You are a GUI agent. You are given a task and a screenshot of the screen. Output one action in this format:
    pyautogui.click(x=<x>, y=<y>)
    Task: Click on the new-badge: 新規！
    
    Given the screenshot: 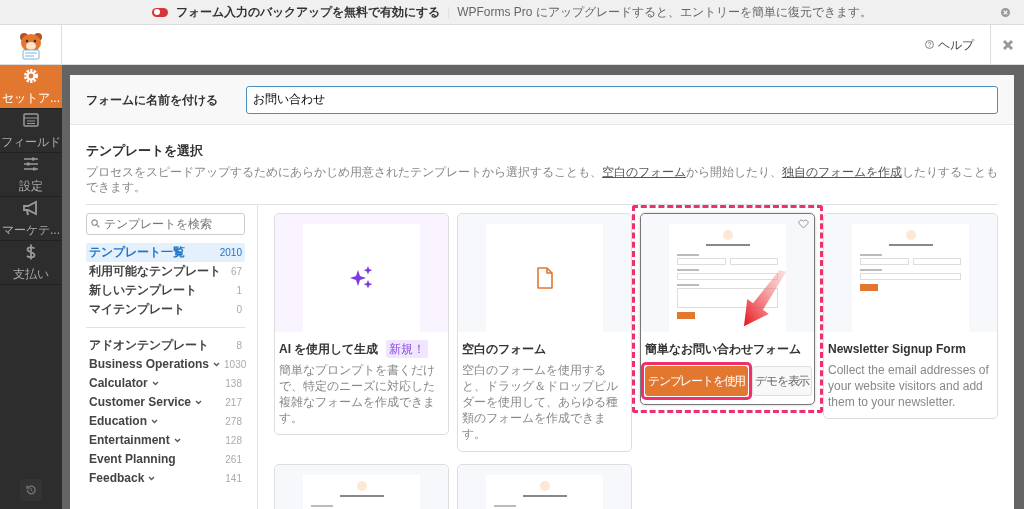 What is the action you would take?
    pyautogui.click(x=407, y=348)
    